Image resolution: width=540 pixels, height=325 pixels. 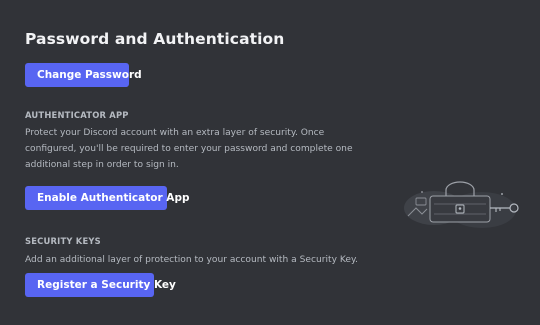 I want to click on enable-authenticator-button: Enable Authenticator App, so click(x=107, y=198).